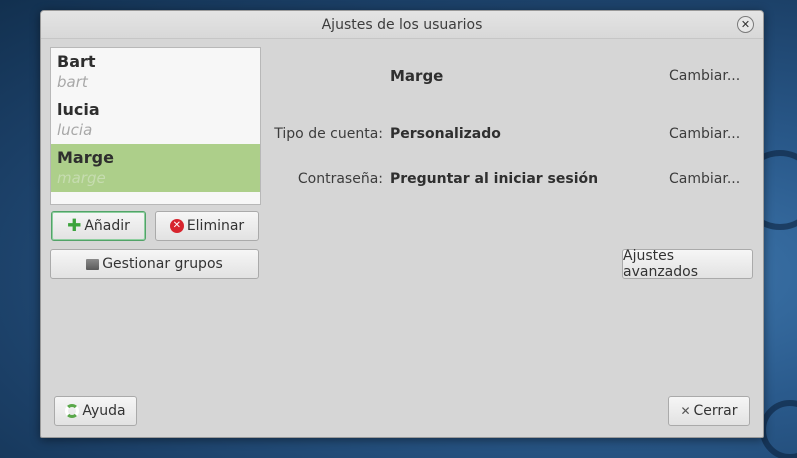 Image resolution: width=797 pixels, height=458 pixels. I want to click on user-list-item-bart: Bart bart, so click(155, 72).